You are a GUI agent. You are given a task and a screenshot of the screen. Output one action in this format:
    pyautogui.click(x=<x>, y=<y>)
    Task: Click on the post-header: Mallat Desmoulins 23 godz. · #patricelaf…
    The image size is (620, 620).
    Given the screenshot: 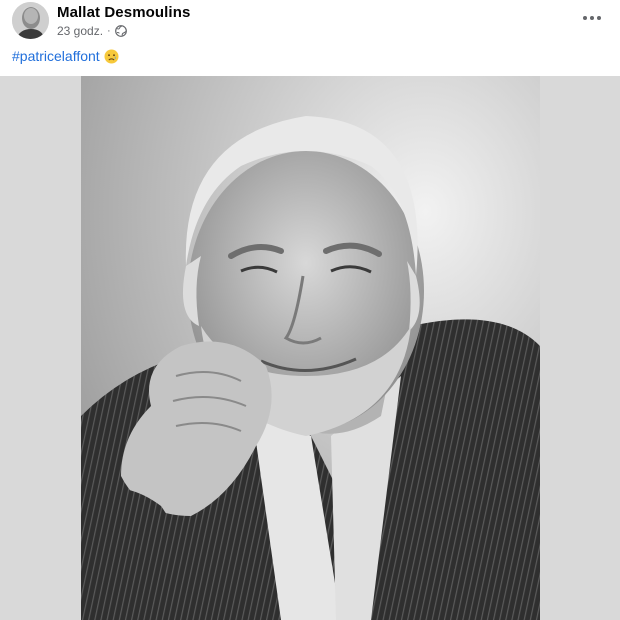 What is the action you would take?
    pyautogui.click(x=310, y=38)
    